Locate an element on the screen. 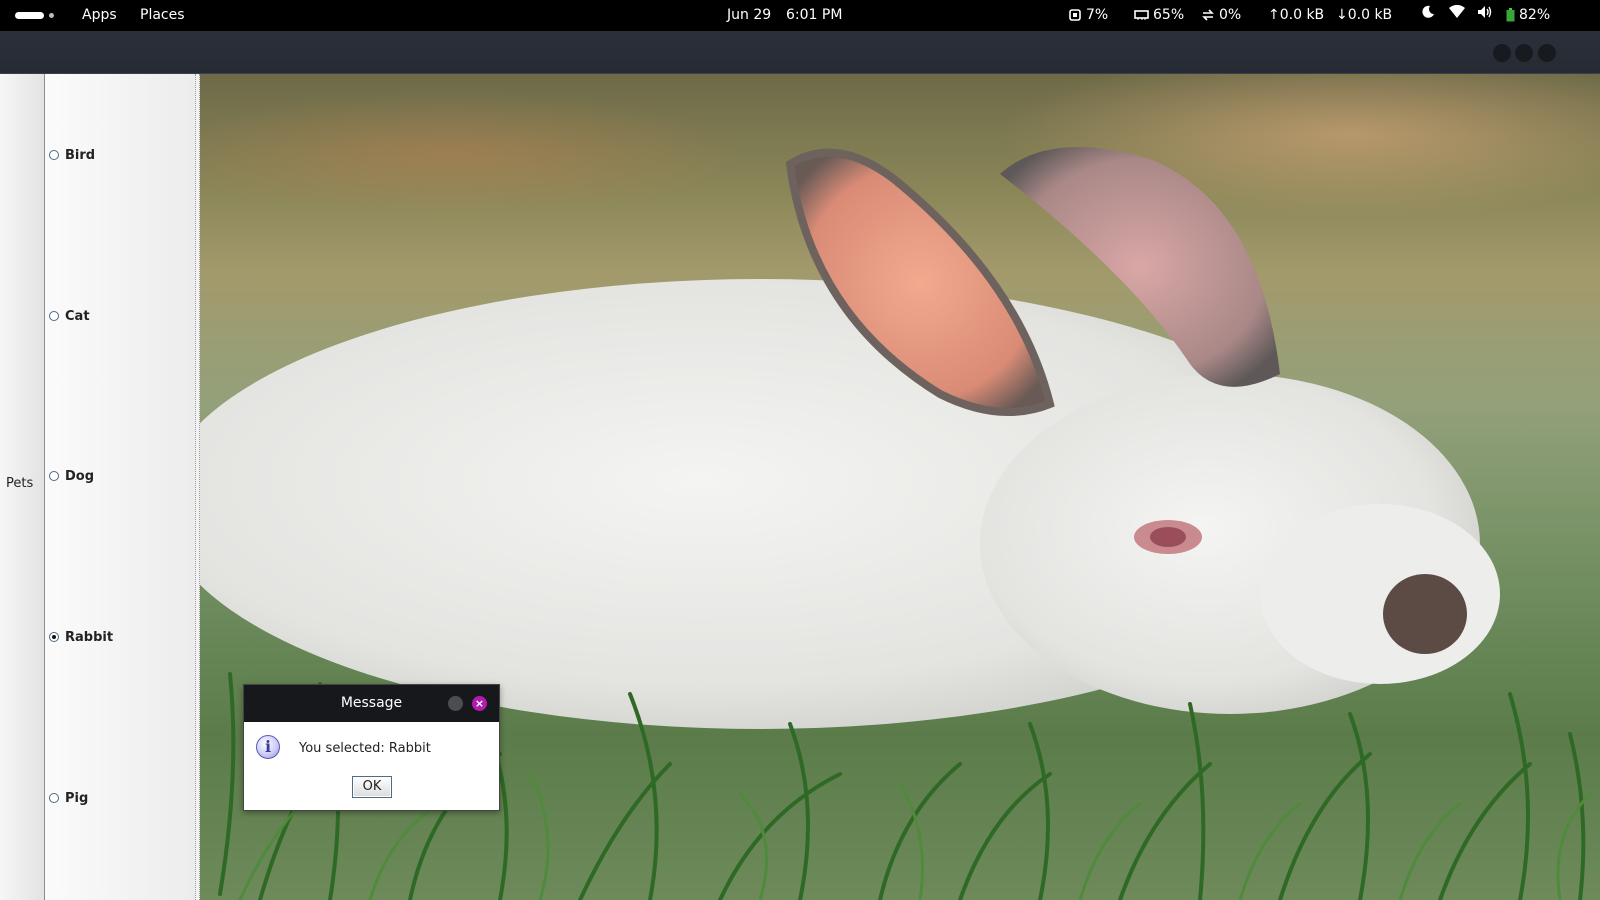  radio-label: Pig is located at coordinates (77, 798).